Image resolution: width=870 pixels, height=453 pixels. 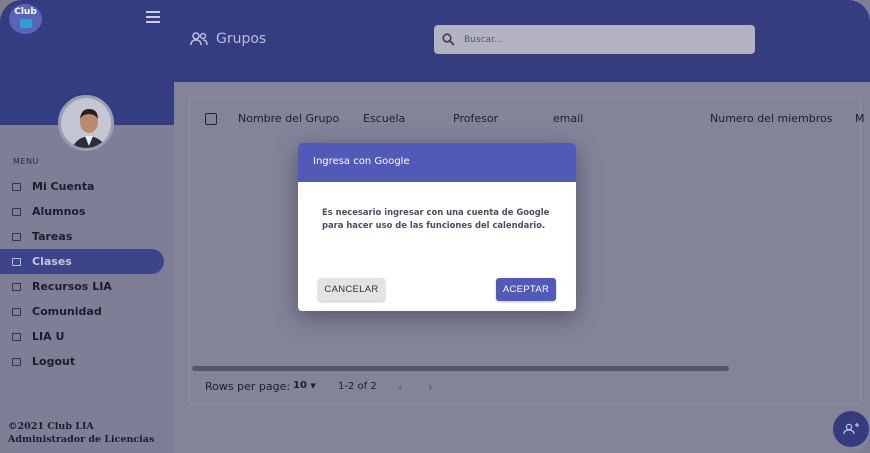 What do you see at coordinates (460, 368) in the screenshot?
I see `horizontal-scrollbar` at bounding box center [460, 368].